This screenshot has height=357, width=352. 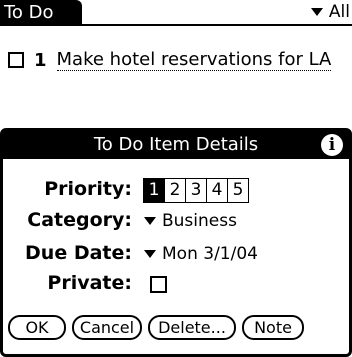 I want to click on due-date-value: Mon 3/1/04, so click(x=210, y=254).